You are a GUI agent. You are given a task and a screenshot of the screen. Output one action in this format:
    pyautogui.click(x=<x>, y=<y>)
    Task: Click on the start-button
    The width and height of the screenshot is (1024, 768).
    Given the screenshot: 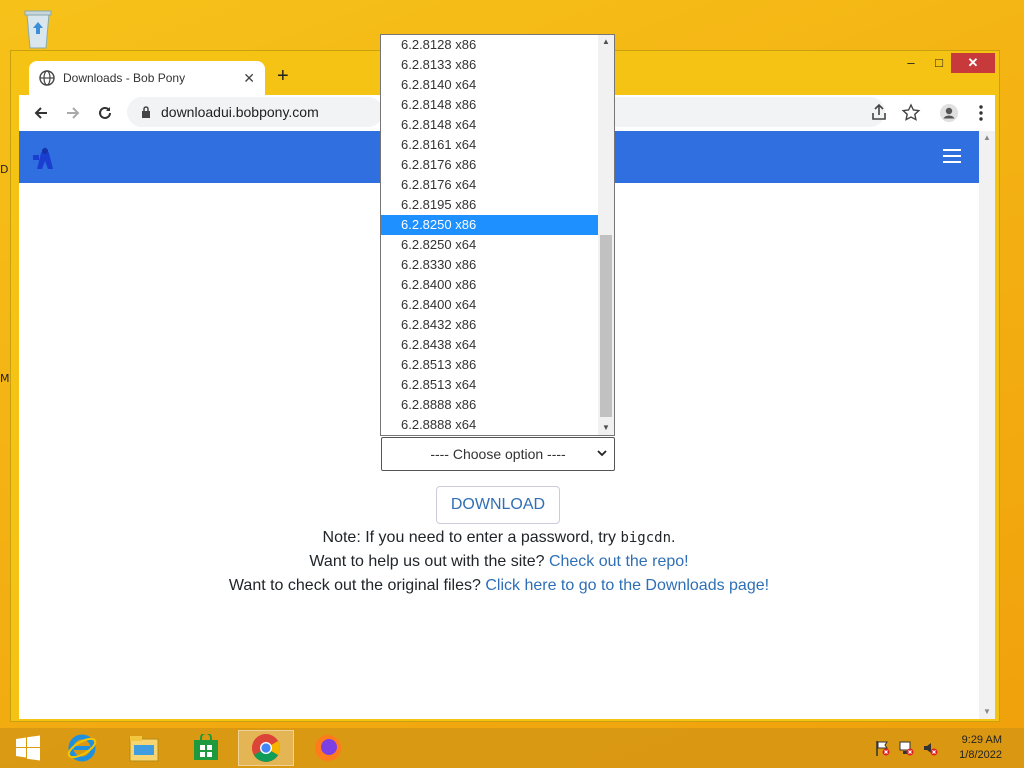 What is the action you would take?
    pyautogui.click(x=28, y=748)
    